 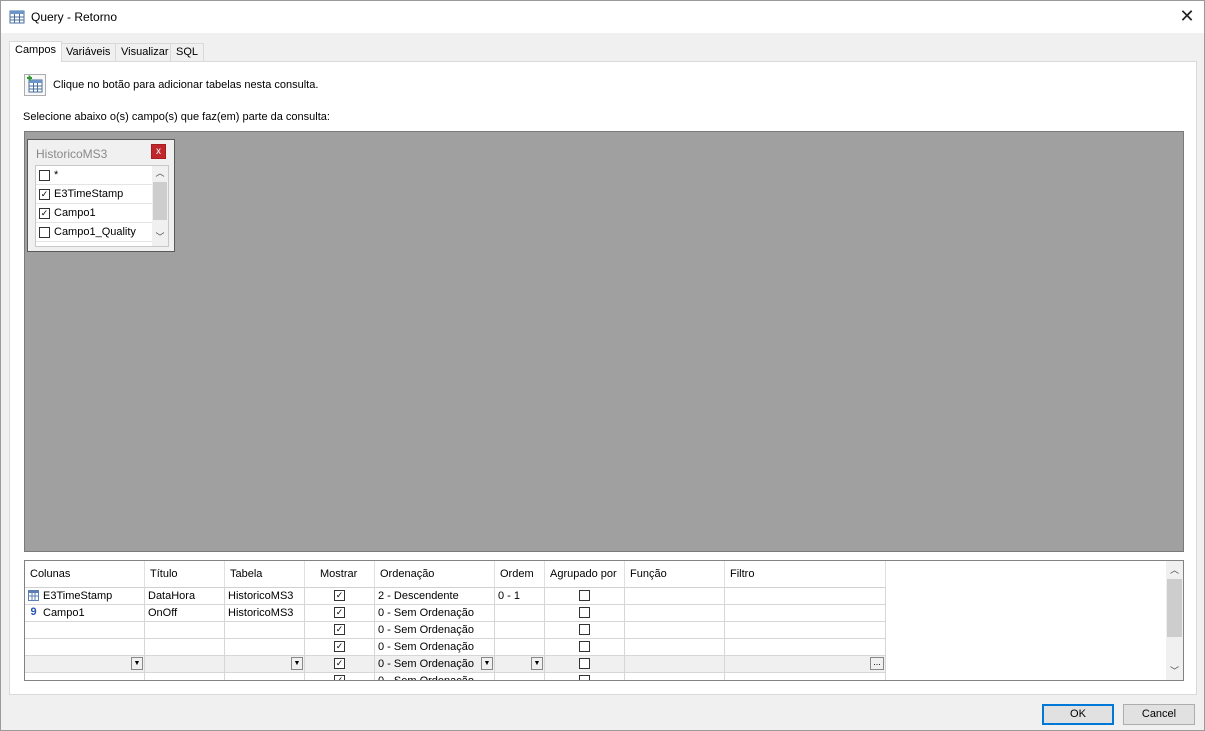 I want to click on cell-titulo: OnOff, so click(x=185, y=613).